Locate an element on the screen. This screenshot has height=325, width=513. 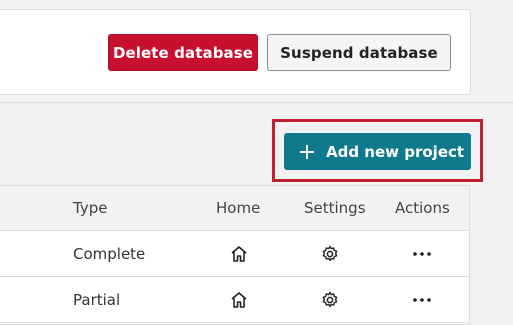
table-header: Type Home Settings Actions is located at coordinates (234, 208).